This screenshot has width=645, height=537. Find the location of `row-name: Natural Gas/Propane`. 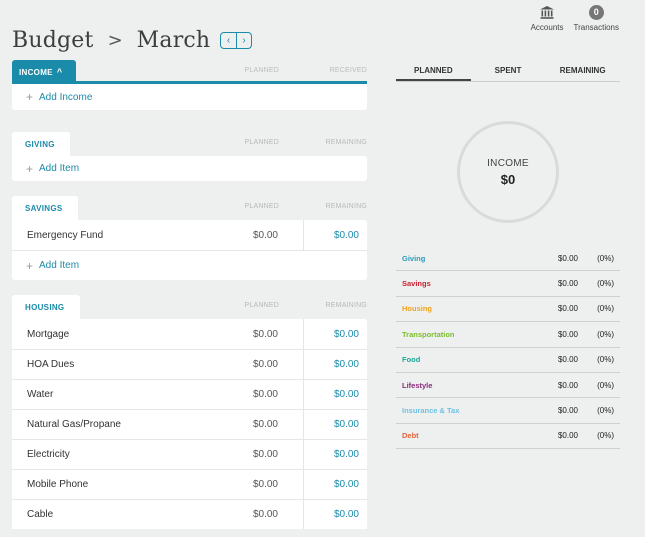

row-name: Natural Gas/Propane is located at coordinates (110, 424).